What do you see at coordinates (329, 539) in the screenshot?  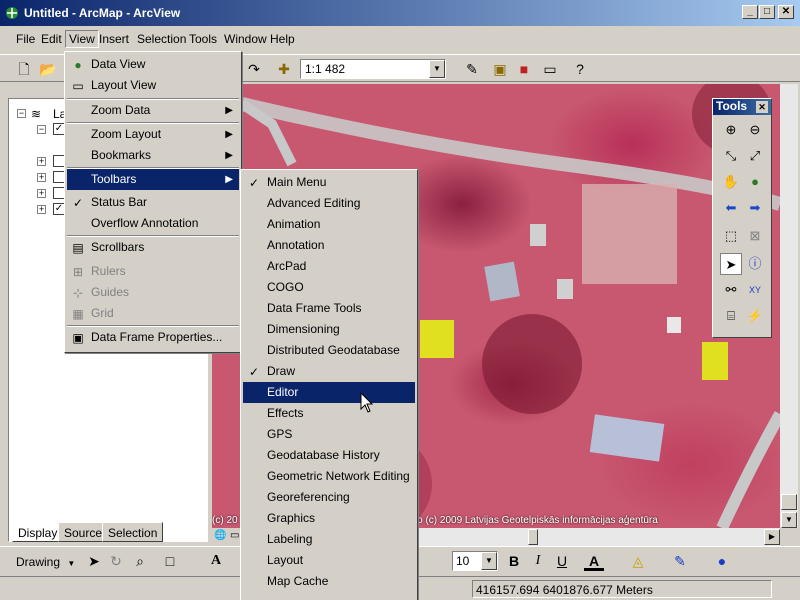 I see `toolbar-item-labeling: Labeling` at bounding box center [329, 539].